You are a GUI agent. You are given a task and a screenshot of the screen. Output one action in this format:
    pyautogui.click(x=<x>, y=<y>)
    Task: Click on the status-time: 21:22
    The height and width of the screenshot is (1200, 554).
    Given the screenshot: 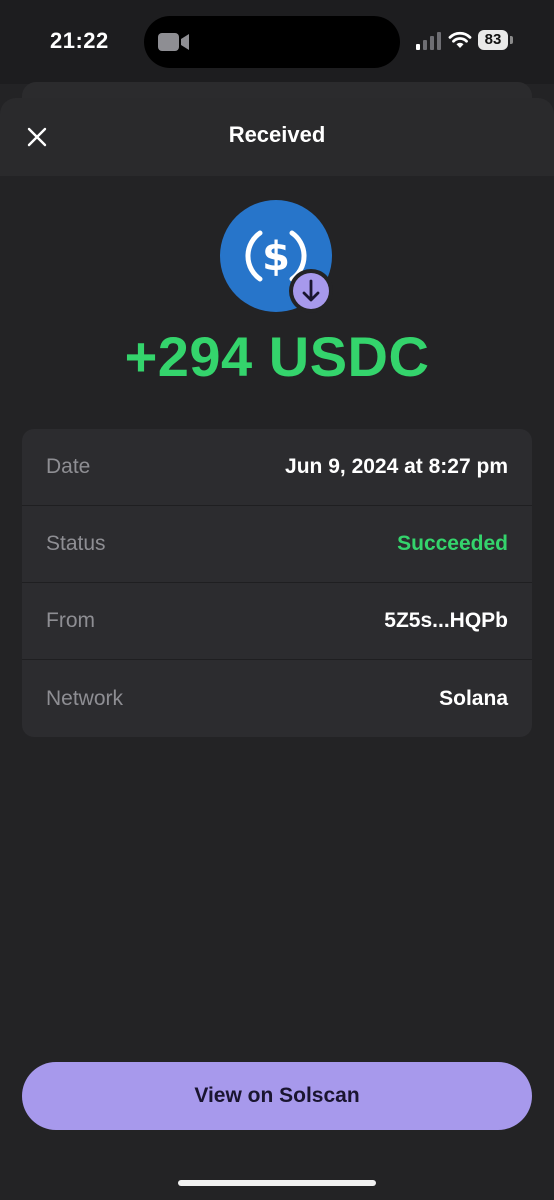 What is the action you would take?
    pyautogui.click(x=79, y=40)
    